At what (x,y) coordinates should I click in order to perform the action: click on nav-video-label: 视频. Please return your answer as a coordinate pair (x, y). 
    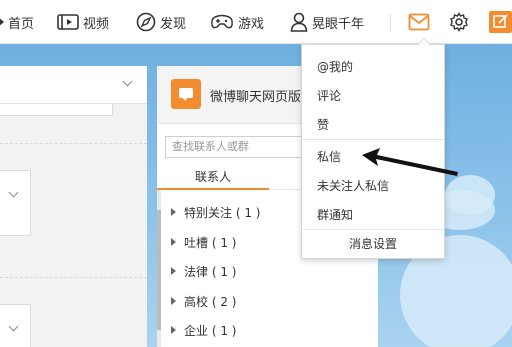
    Looking at the image, I should click on (96, 24).